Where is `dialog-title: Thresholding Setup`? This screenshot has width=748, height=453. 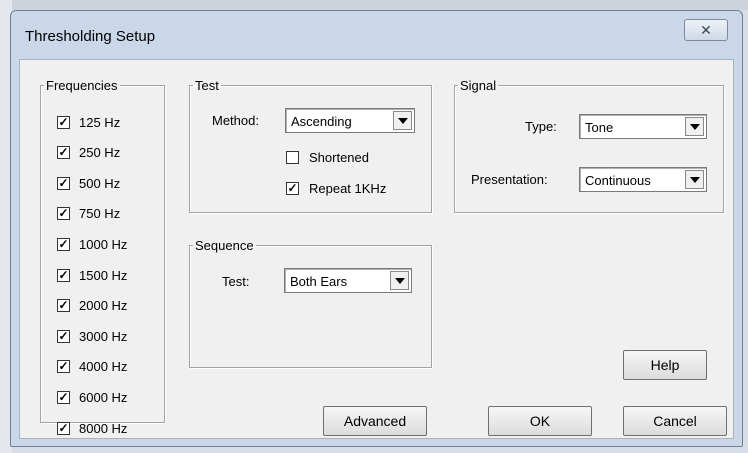
dialog-title: Thresholding Setup is located at coordinates (90, 36).